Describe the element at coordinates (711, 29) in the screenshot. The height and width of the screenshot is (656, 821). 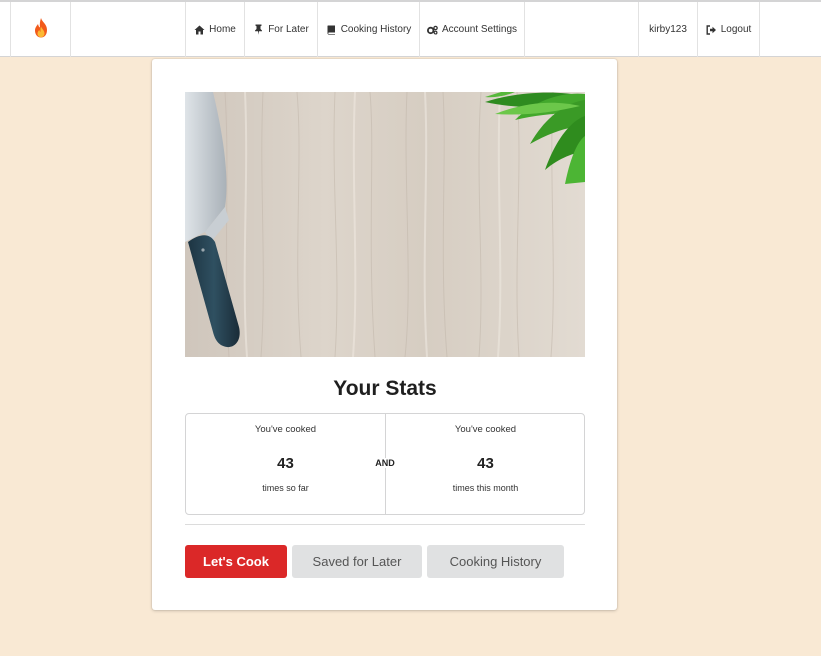
I see `sign-out-icon` at that location.